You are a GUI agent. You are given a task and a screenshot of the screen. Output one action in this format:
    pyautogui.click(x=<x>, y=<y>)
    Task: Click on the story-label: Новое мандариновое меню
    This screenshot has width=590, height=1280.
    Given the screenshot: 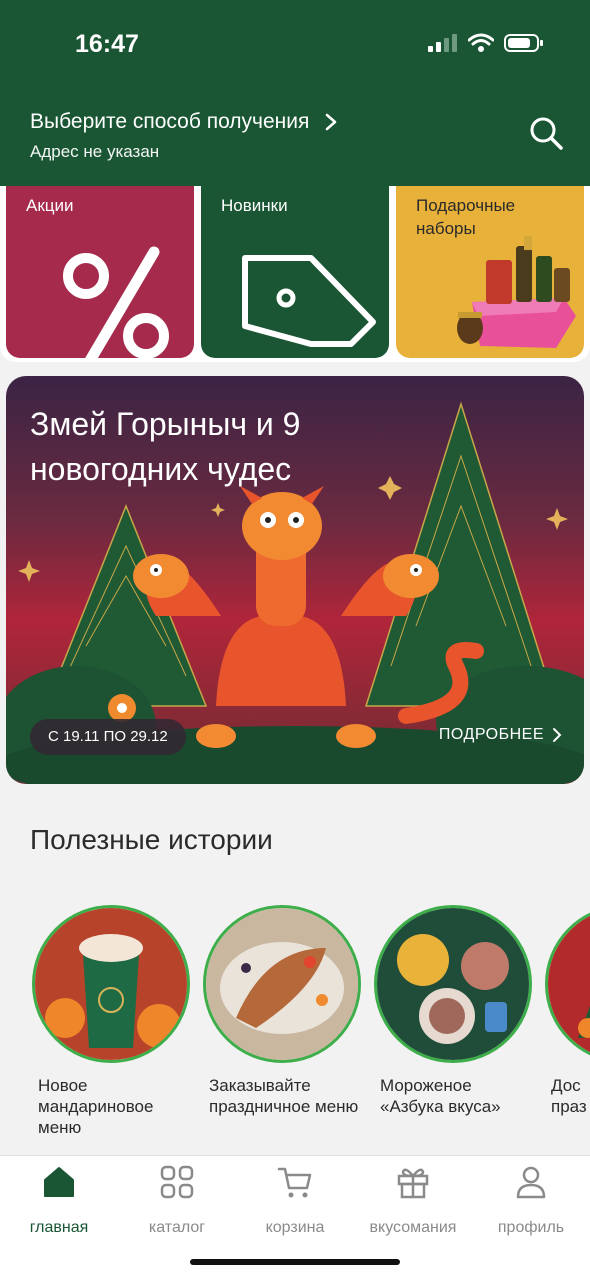 What is the action you would take?
    pyautogui.click(x=96, y=1106)
    